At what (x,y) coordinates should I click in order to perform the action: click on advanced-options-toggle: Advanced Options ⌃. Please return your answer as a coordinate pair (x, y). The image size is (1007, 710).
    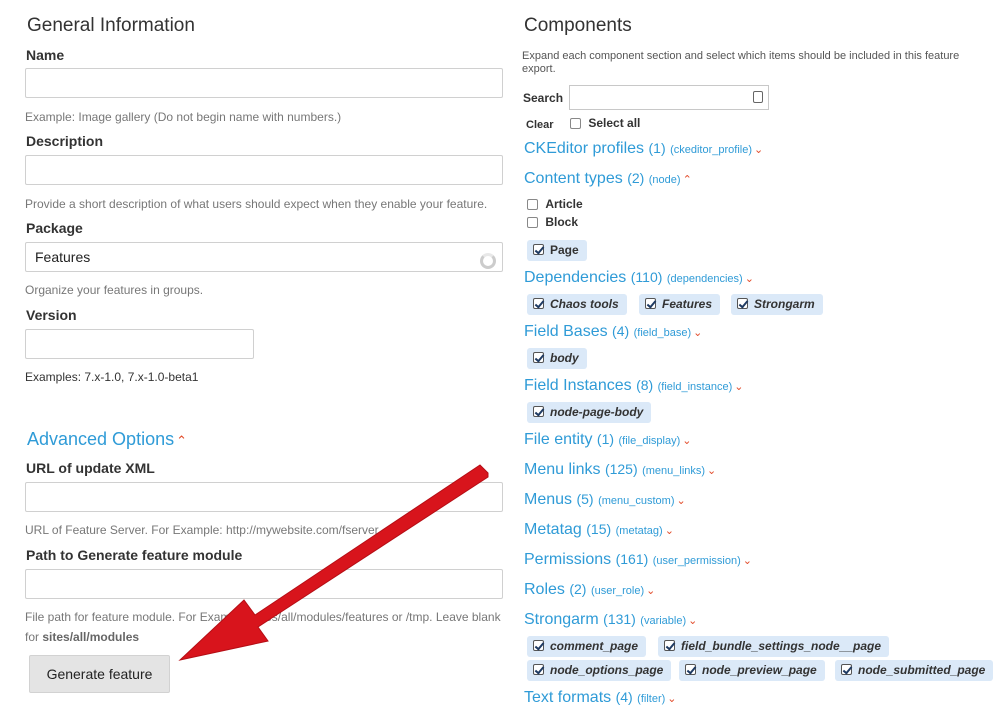
    Looking at the image, I should click on (107, 439).